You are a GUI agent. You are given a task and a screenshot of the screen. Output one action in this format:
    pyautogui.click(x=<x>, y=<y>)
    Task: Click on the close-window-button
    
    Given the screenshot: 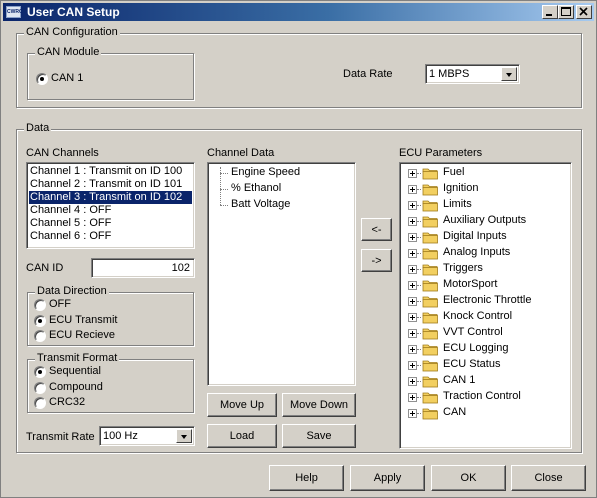 What is the action you would take?
    pyautogui.click(x=584, y=12)
    